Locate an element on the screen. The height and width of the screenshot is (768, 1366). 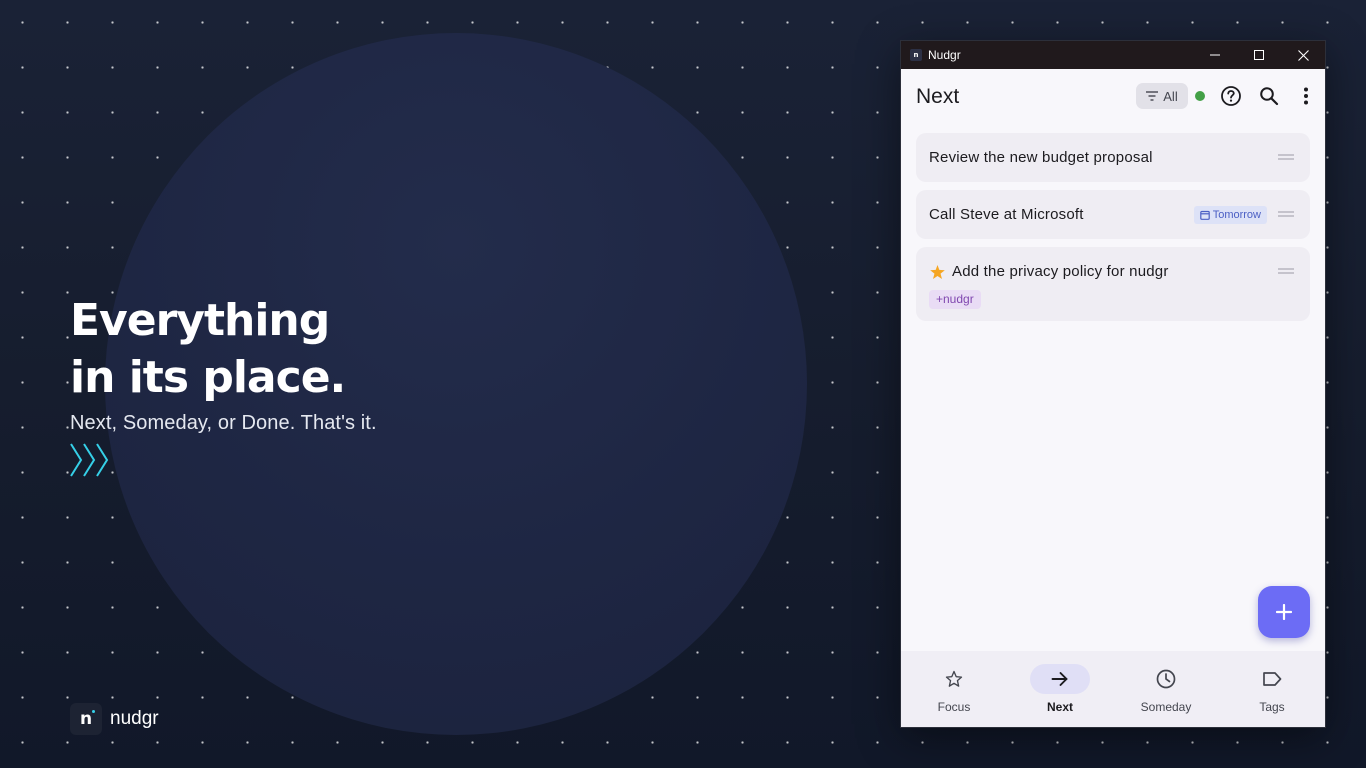
nav-item-next: Next is located at coordinates (1060, 689).